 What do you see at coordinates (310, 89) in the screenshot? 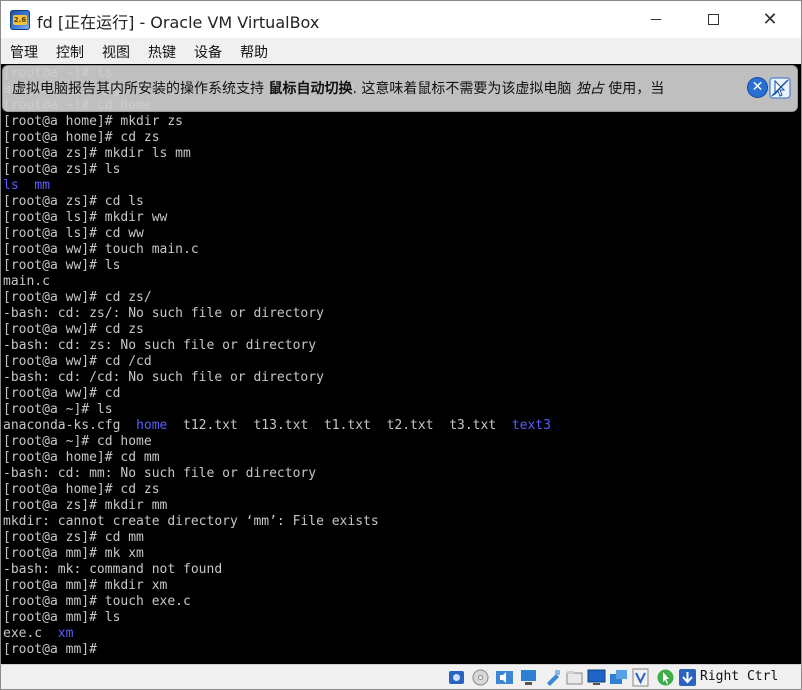
I see `notification-text-bold: 鼠标自动切换` at bounding box center [310, 89].